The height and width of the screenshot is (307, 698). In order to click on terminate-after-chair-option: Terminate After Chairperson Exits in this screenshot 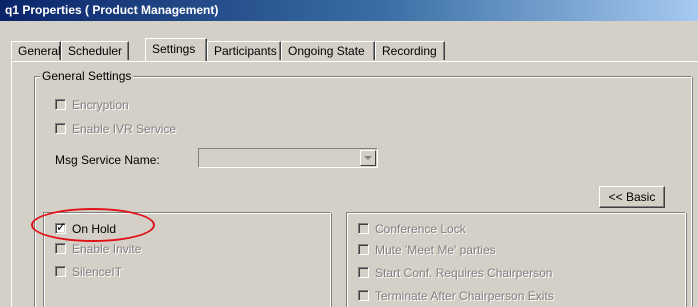, I will do `click(456, 296)`.